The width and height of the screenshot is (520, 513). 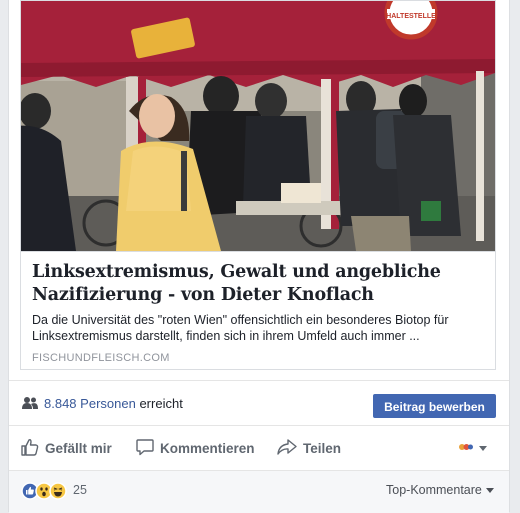 I want to click on comment-button: Kommentieren, so click(x=195, y=448).